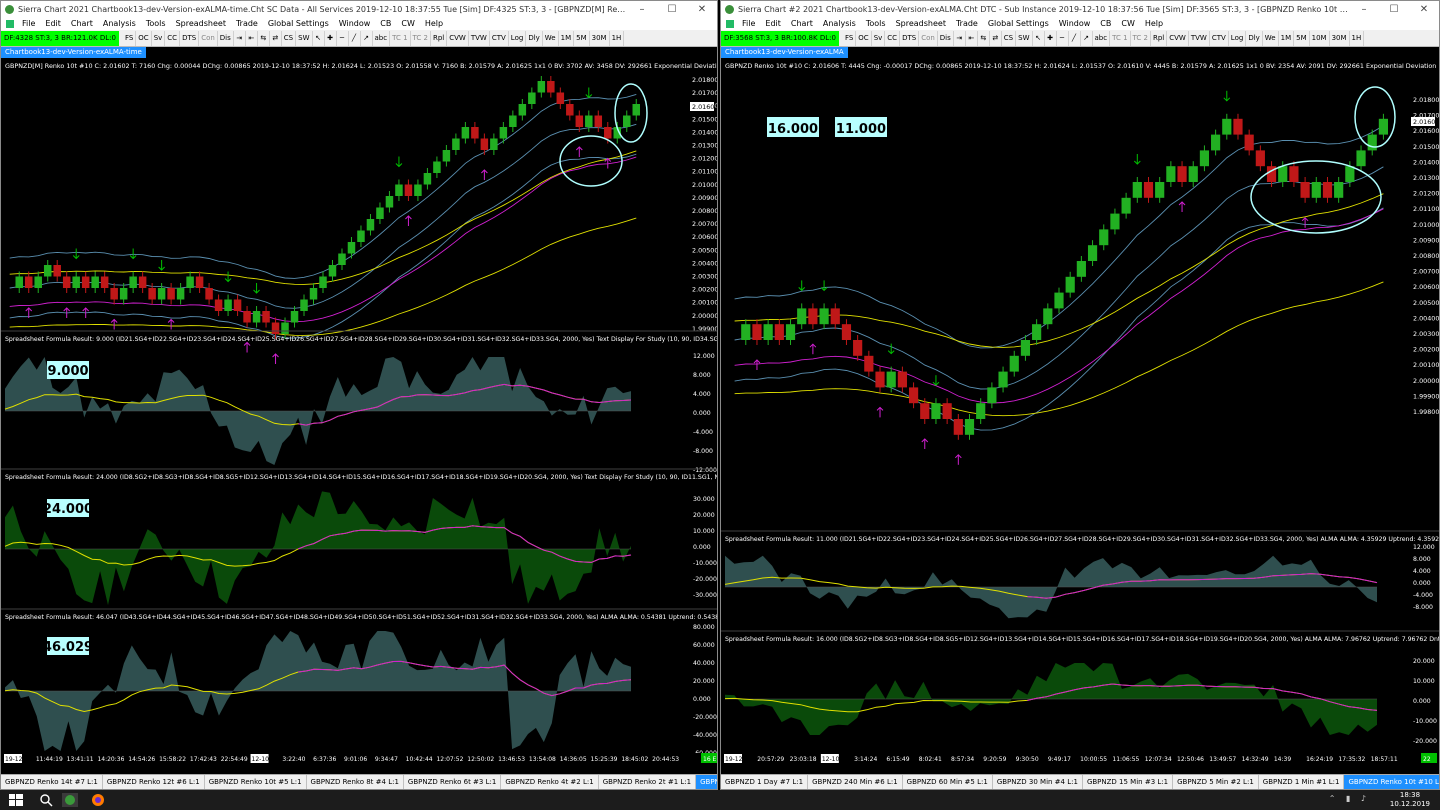 Image resolution: width=1440 pixels, height=810 pixels. I want to click on toolbar-button-31: 1H, so click(617, 38).